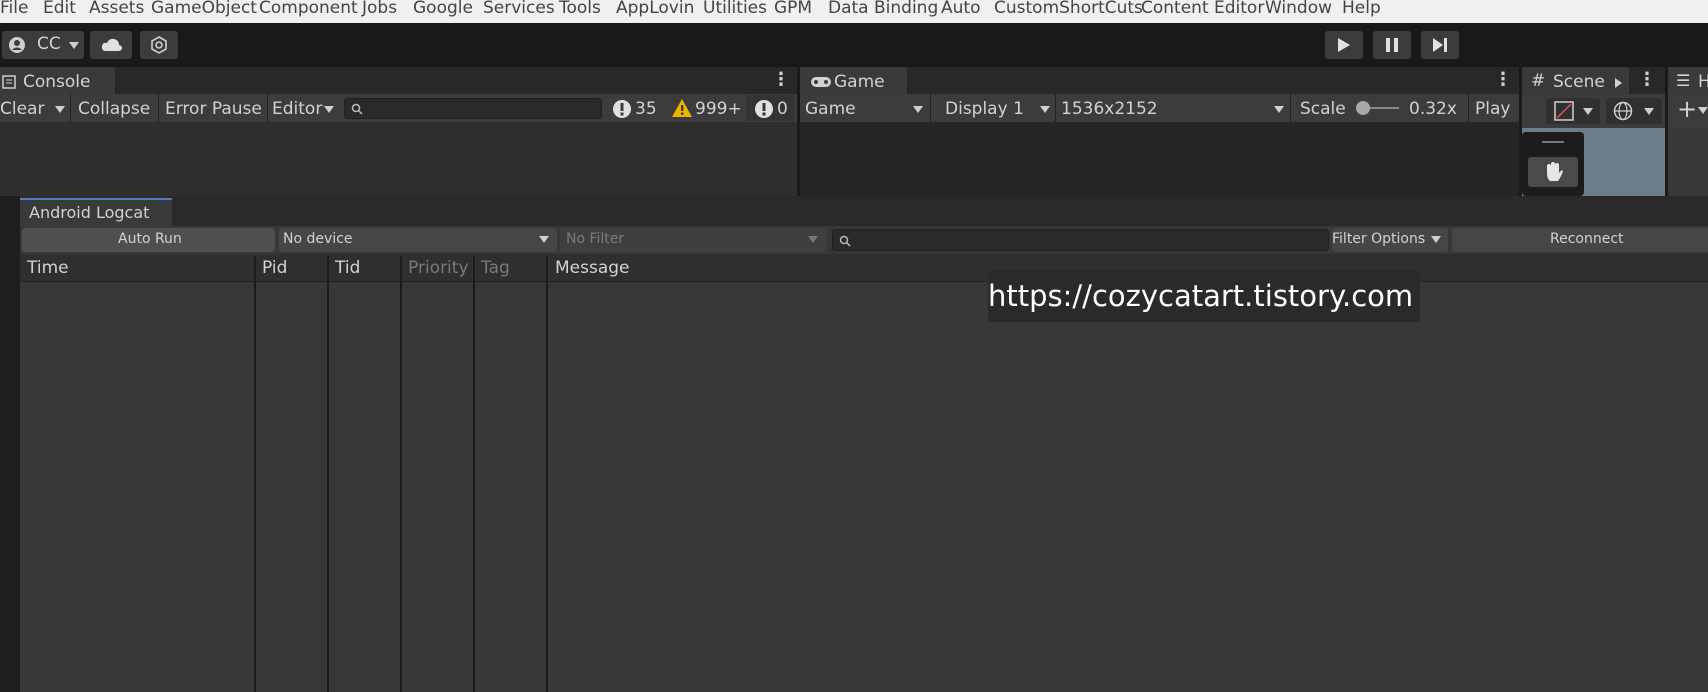  What do you see at coordinates (48, 268) in the screenshot?
I see `column-time: Time` at bounding box center [48, 268].